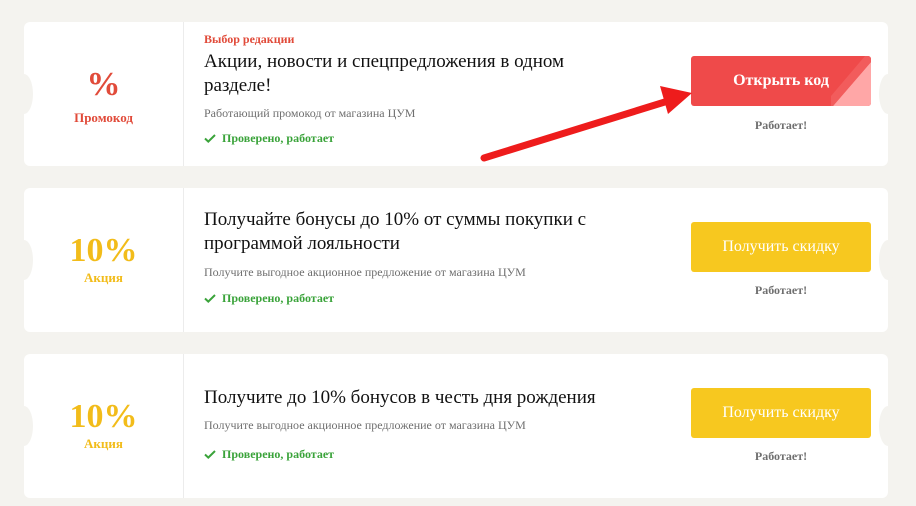 This screenshot has width=916, height=506. What do you see at coordinates (310, 113) in the screenshot?
I see `coupon-description: Работающий промокод от магазина ЦУМ` at bounding box center [310, 113].